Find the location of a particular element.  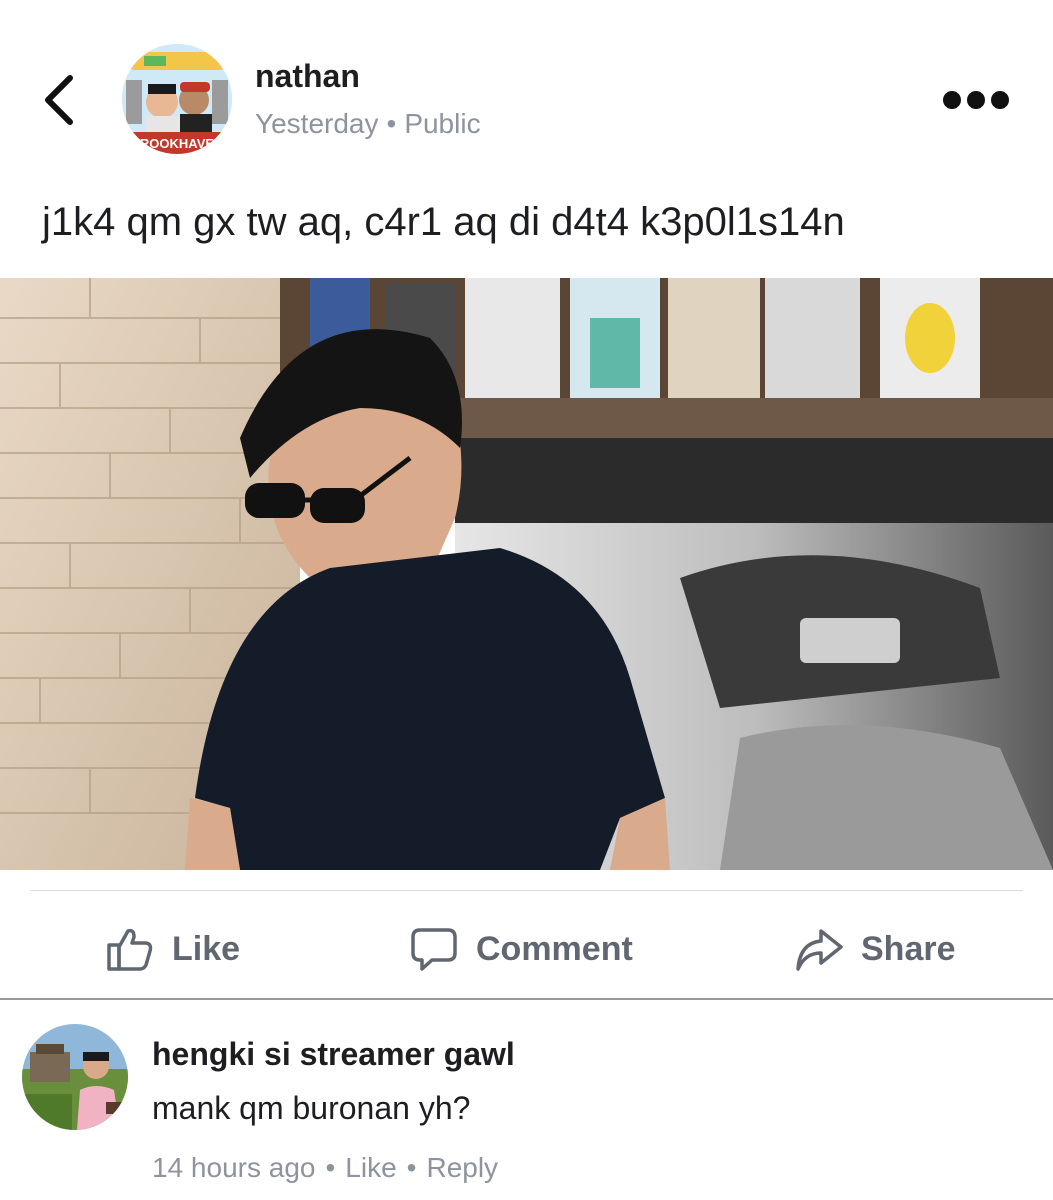

author-avatar: BROOKHAVEN is located at coordinates (177, 99).